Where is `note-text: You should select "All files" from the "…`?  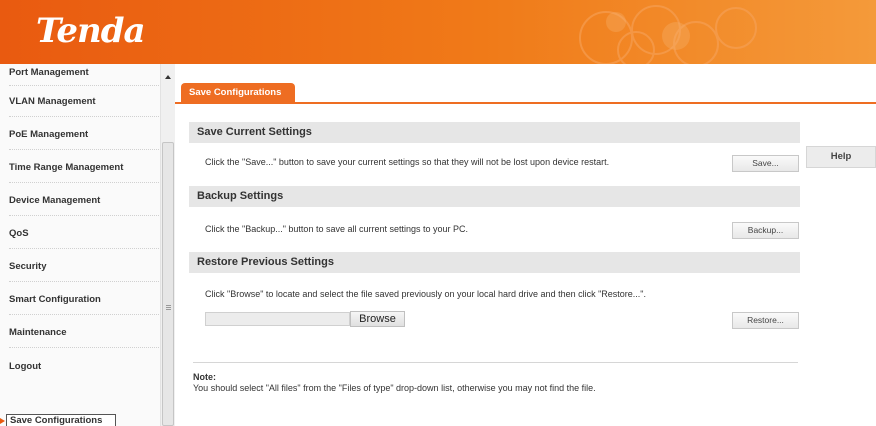
note-text: You should select "All files" from the "… is located at coordinates (394, 388).